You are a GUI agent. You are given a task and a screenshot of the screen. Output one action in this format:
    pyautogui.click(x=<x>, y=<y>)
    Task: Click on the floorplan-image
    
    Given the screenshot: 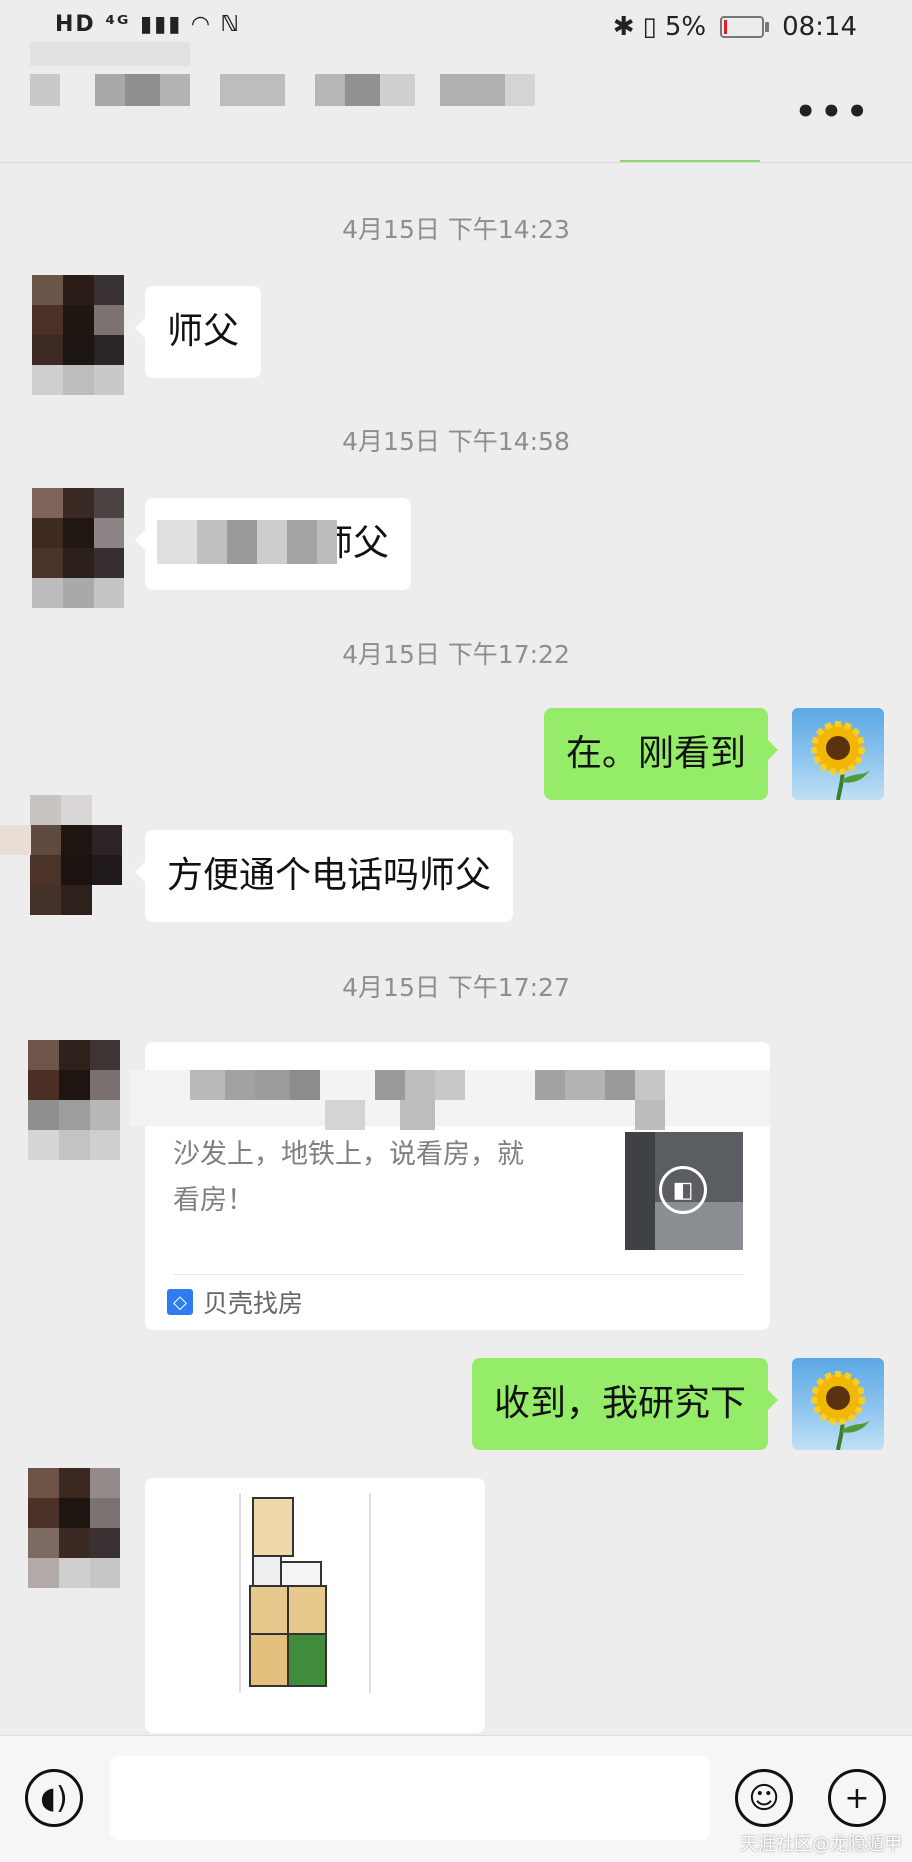 What is the action you would take?
    pyautogui.click(x=315, y=1605)
    